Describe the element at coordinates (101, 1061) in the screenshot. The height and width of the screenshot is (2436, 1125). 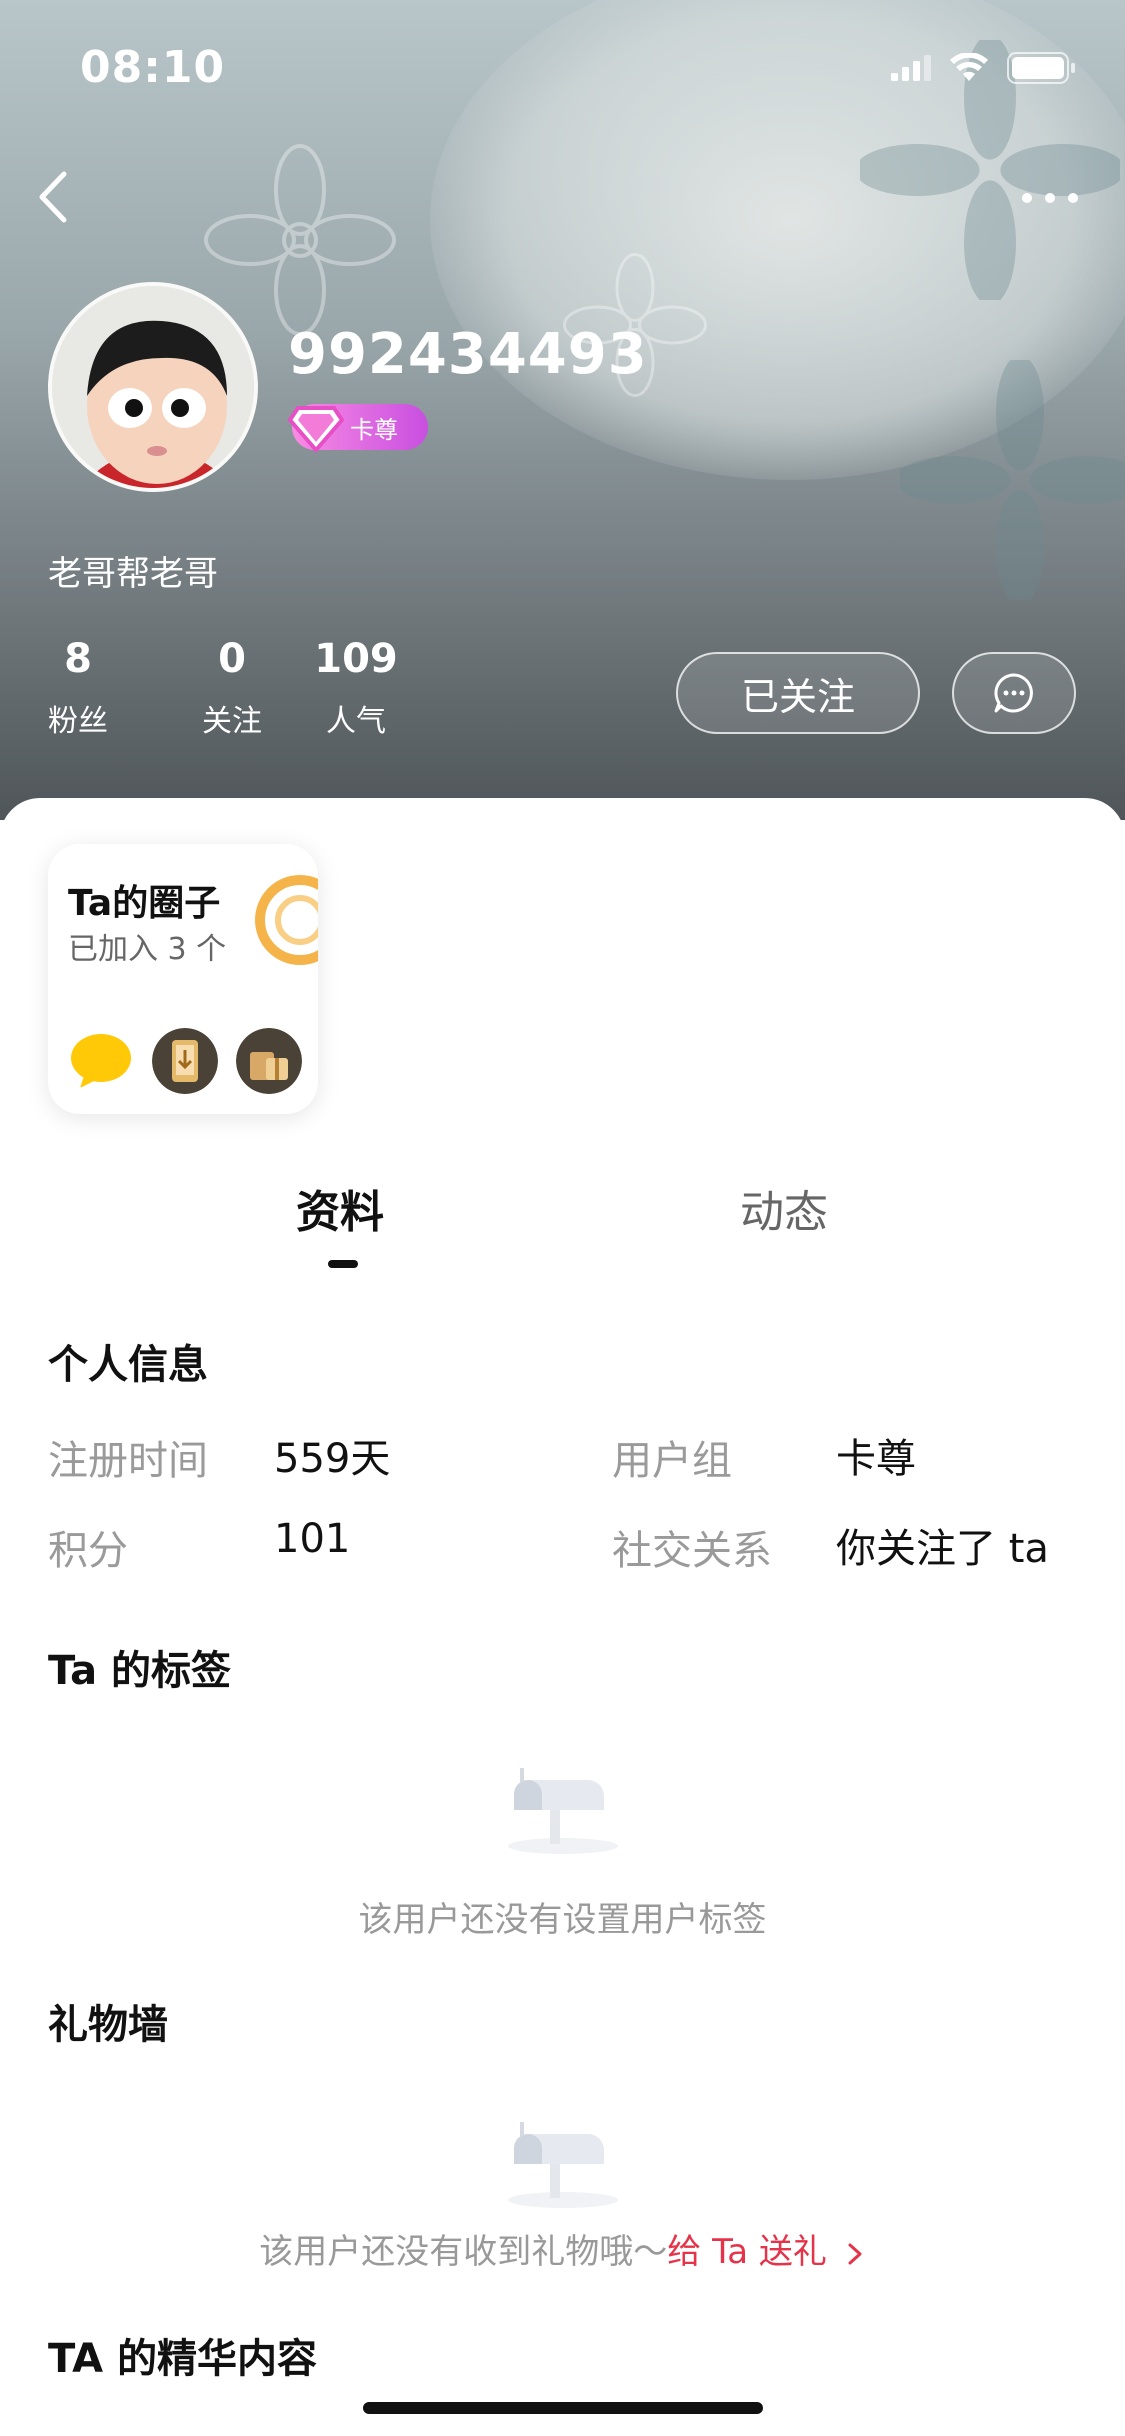
I see `chat-circle-icon` at that location.